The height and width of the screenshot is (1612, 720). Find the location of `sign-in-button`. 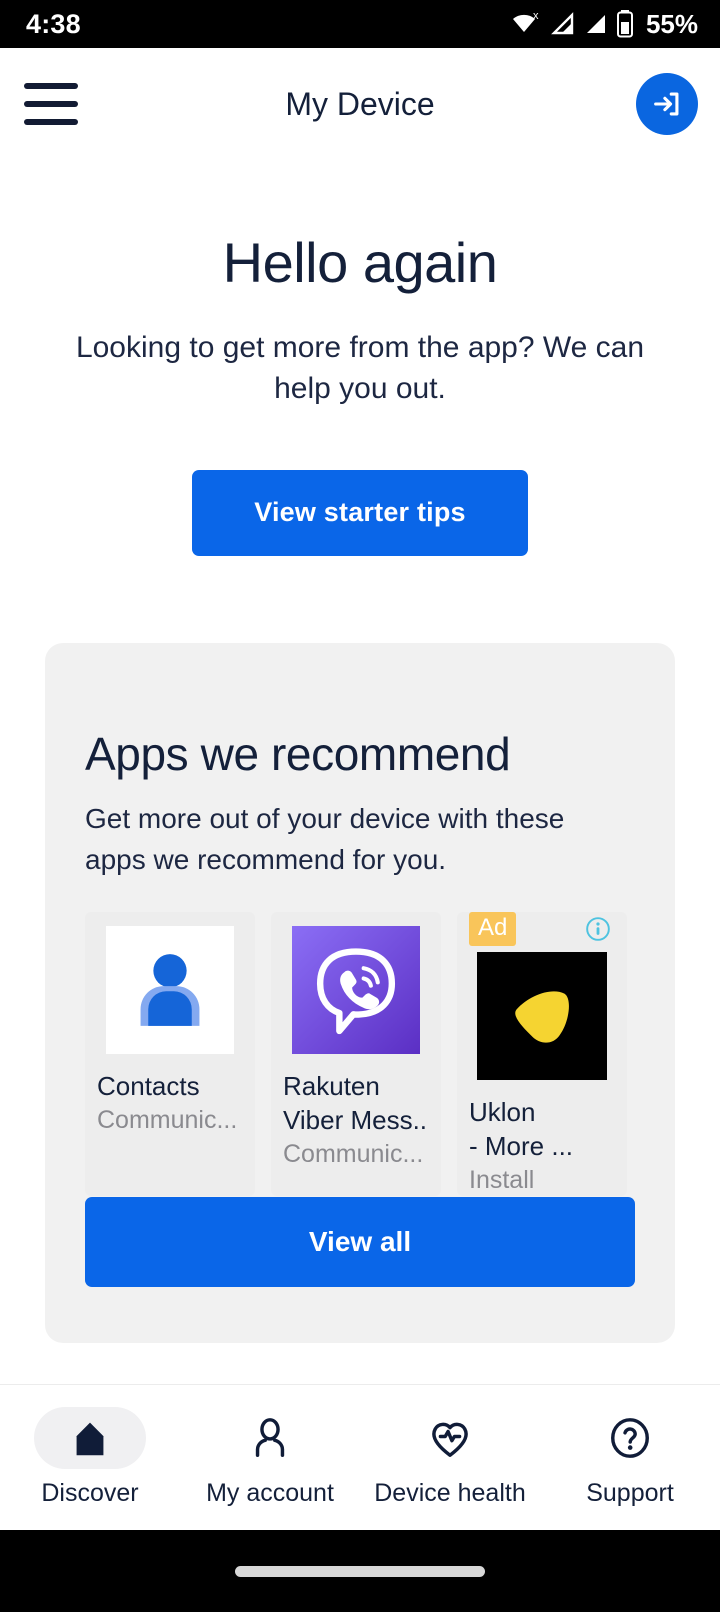

sign-in-button is located at coordinates (667, 104).